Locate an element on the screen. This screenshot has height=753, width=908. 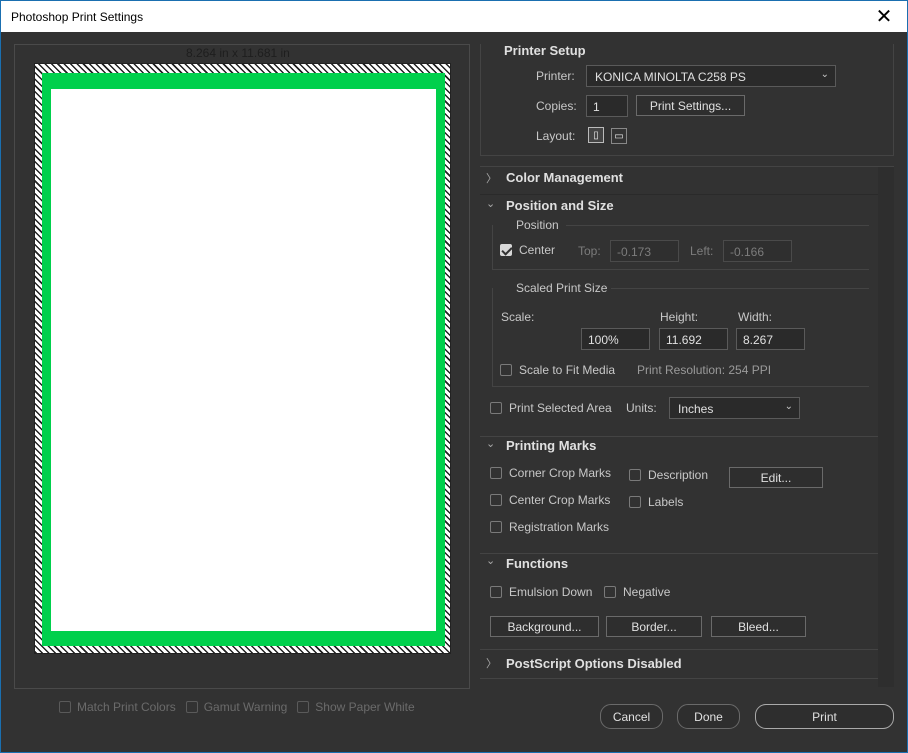
print-button: Print is located at coordinates (824, 716).